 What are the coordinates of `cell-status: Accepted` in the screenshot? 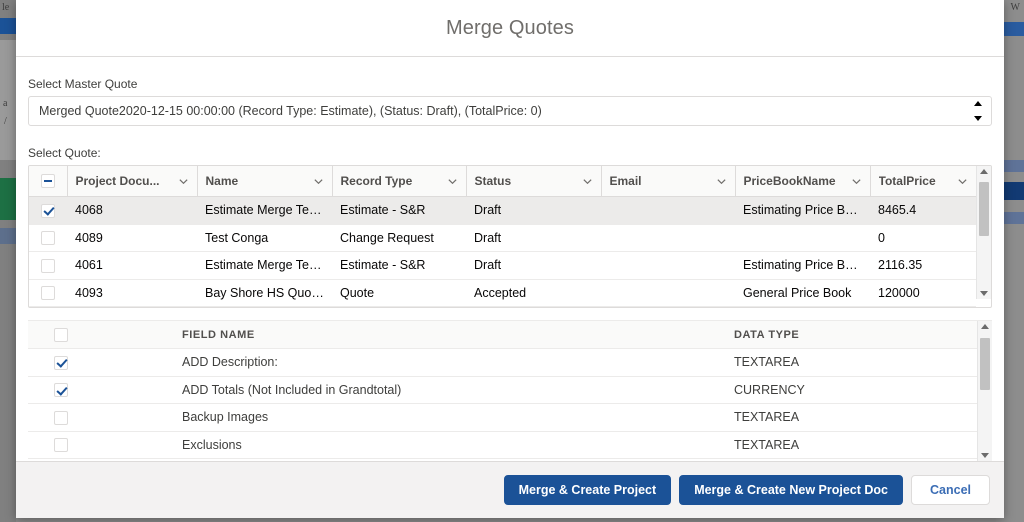 It's located at (533, 293).